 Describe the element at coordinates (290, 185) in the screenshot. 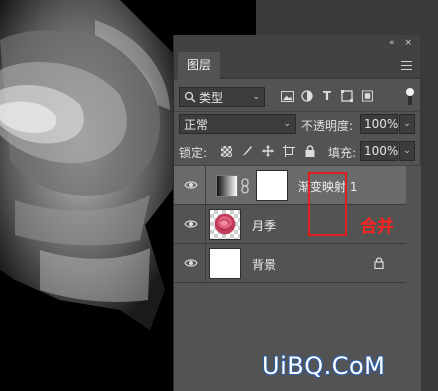

I see `layer-row-gradient-map: 渐变映射 1` at that location.